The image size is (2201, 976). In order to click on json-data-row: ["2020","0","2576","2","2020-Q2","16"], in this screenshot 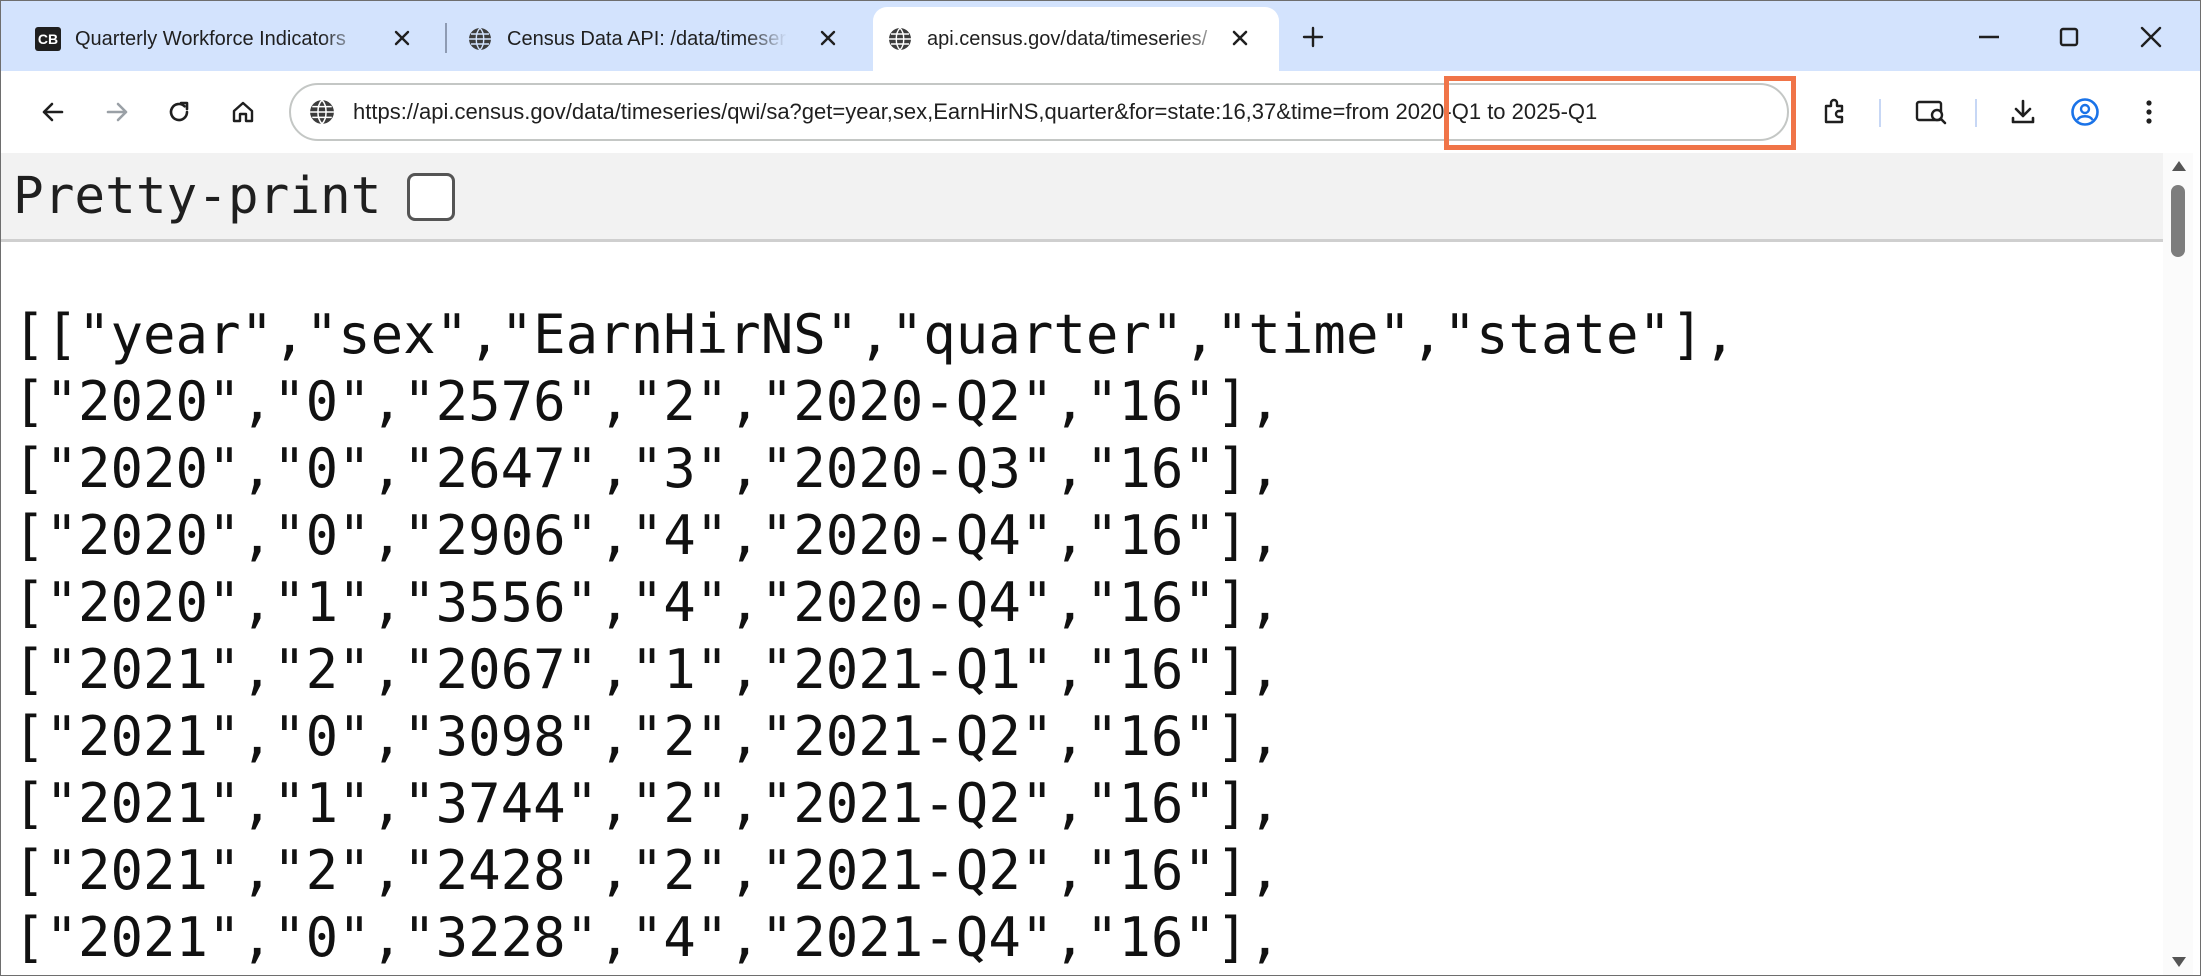, I will do `click(647, 401)`.